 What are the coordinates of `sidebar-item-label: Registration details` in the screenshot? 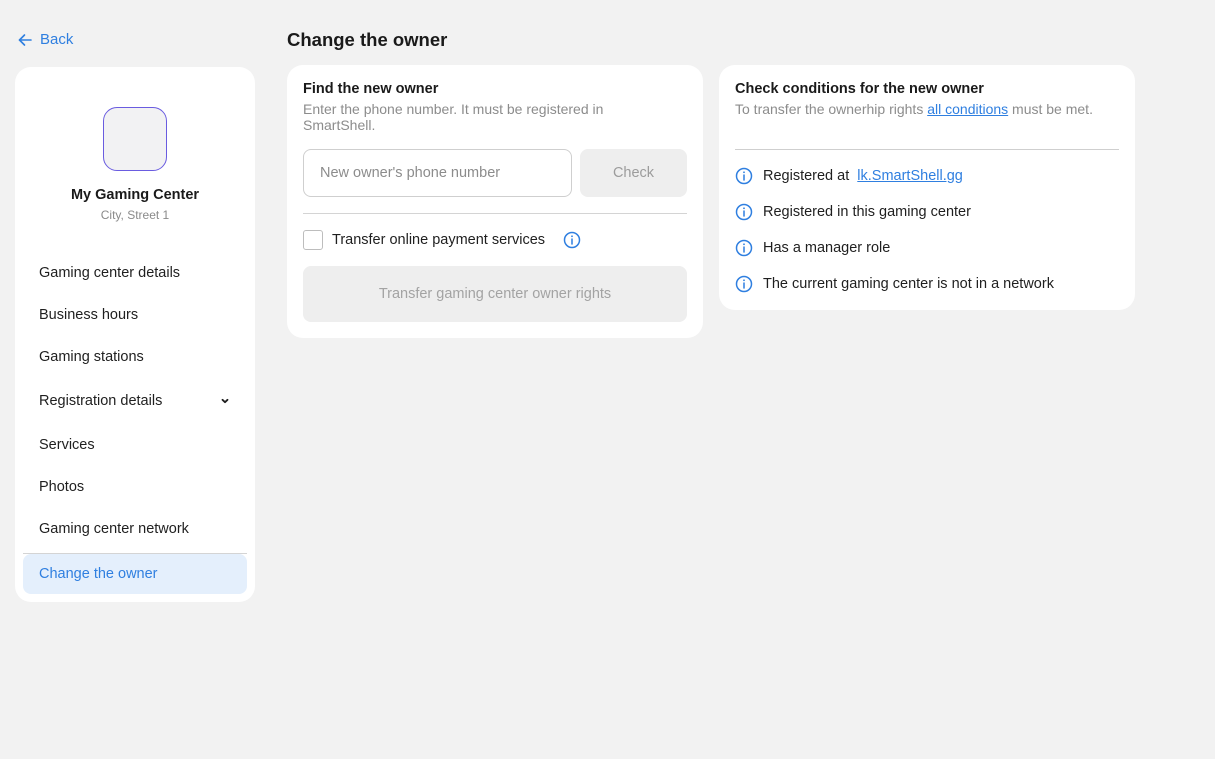 It's located at (101, 401).